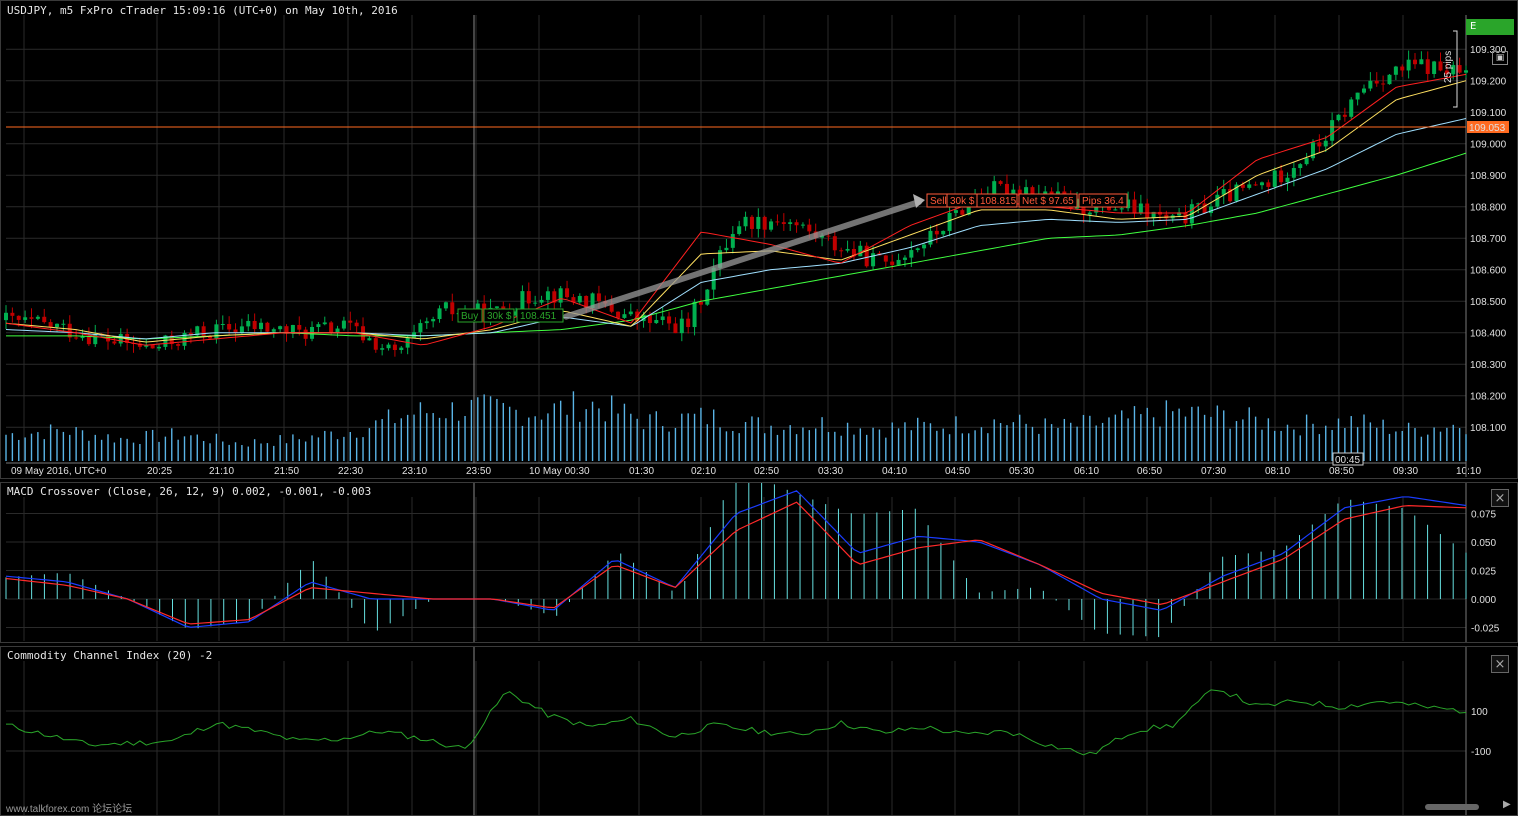  I want to click on sell-net-label: Net $ 97.65, so click(1048, 201).